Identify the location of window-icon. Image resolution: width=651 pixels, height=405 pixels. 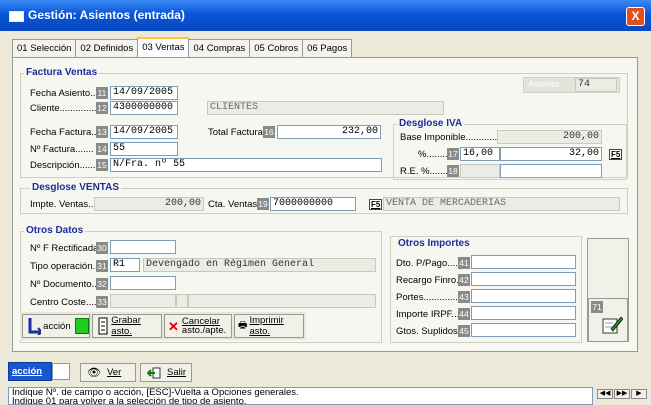
(16, 16).